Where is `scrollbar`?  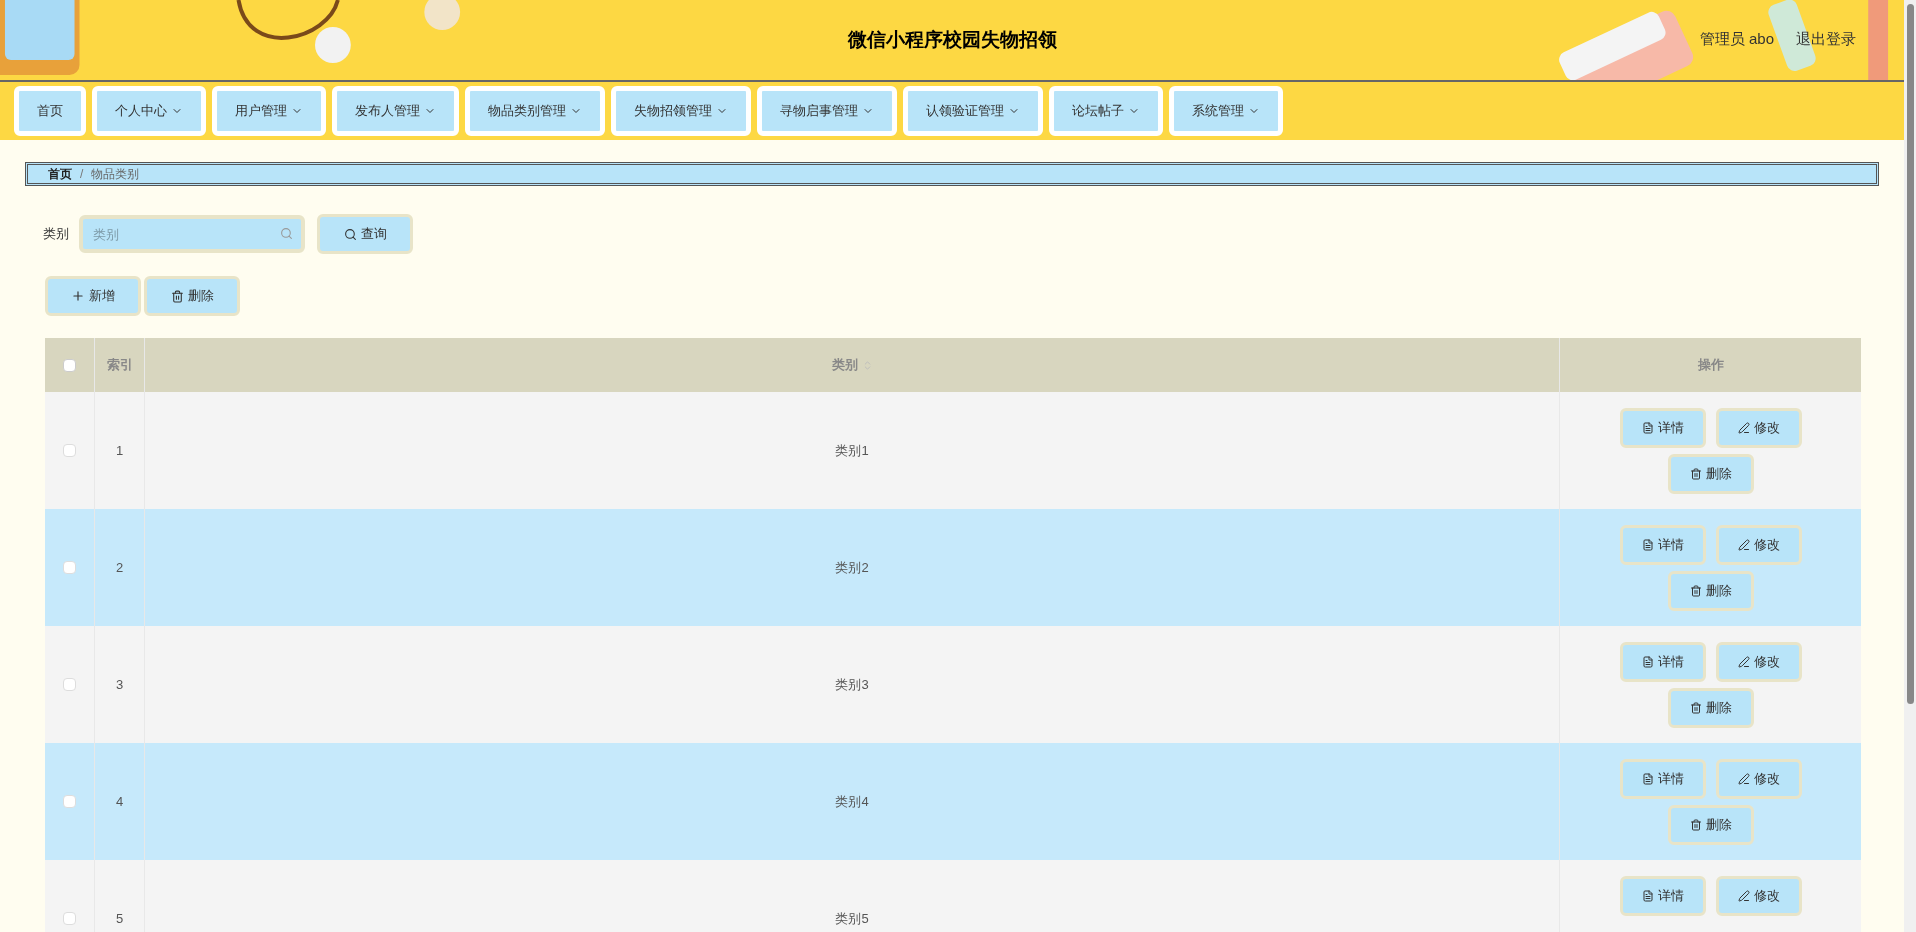 scrollbar is located at coordinates (1910, 466).